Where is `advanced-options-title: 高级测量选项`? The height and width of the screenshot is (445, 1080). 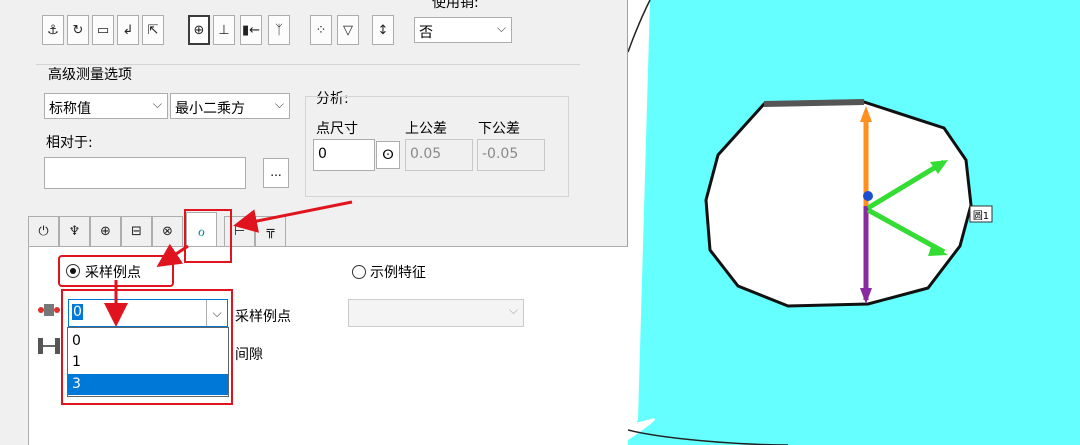
advanced-options-title: 高级测量选项 is located at coordinates (90, 75).